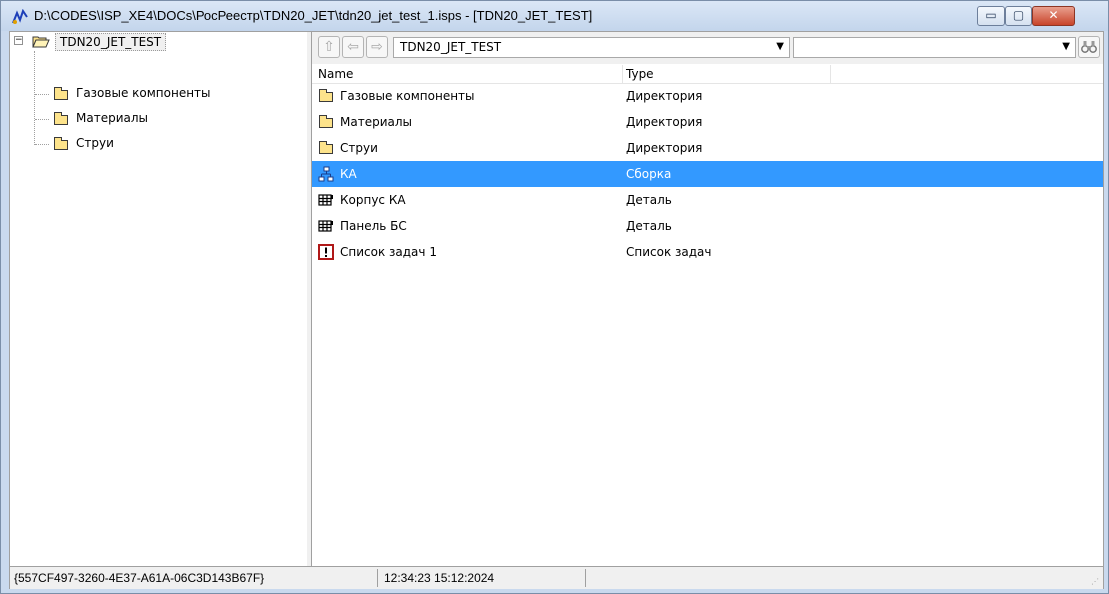 This screenshot has height=594, width=1109. Describe the element at coordinates (591, 47) in the screenshot. I see `path-combo: TDN20_JET_TEST ▼` at that location.